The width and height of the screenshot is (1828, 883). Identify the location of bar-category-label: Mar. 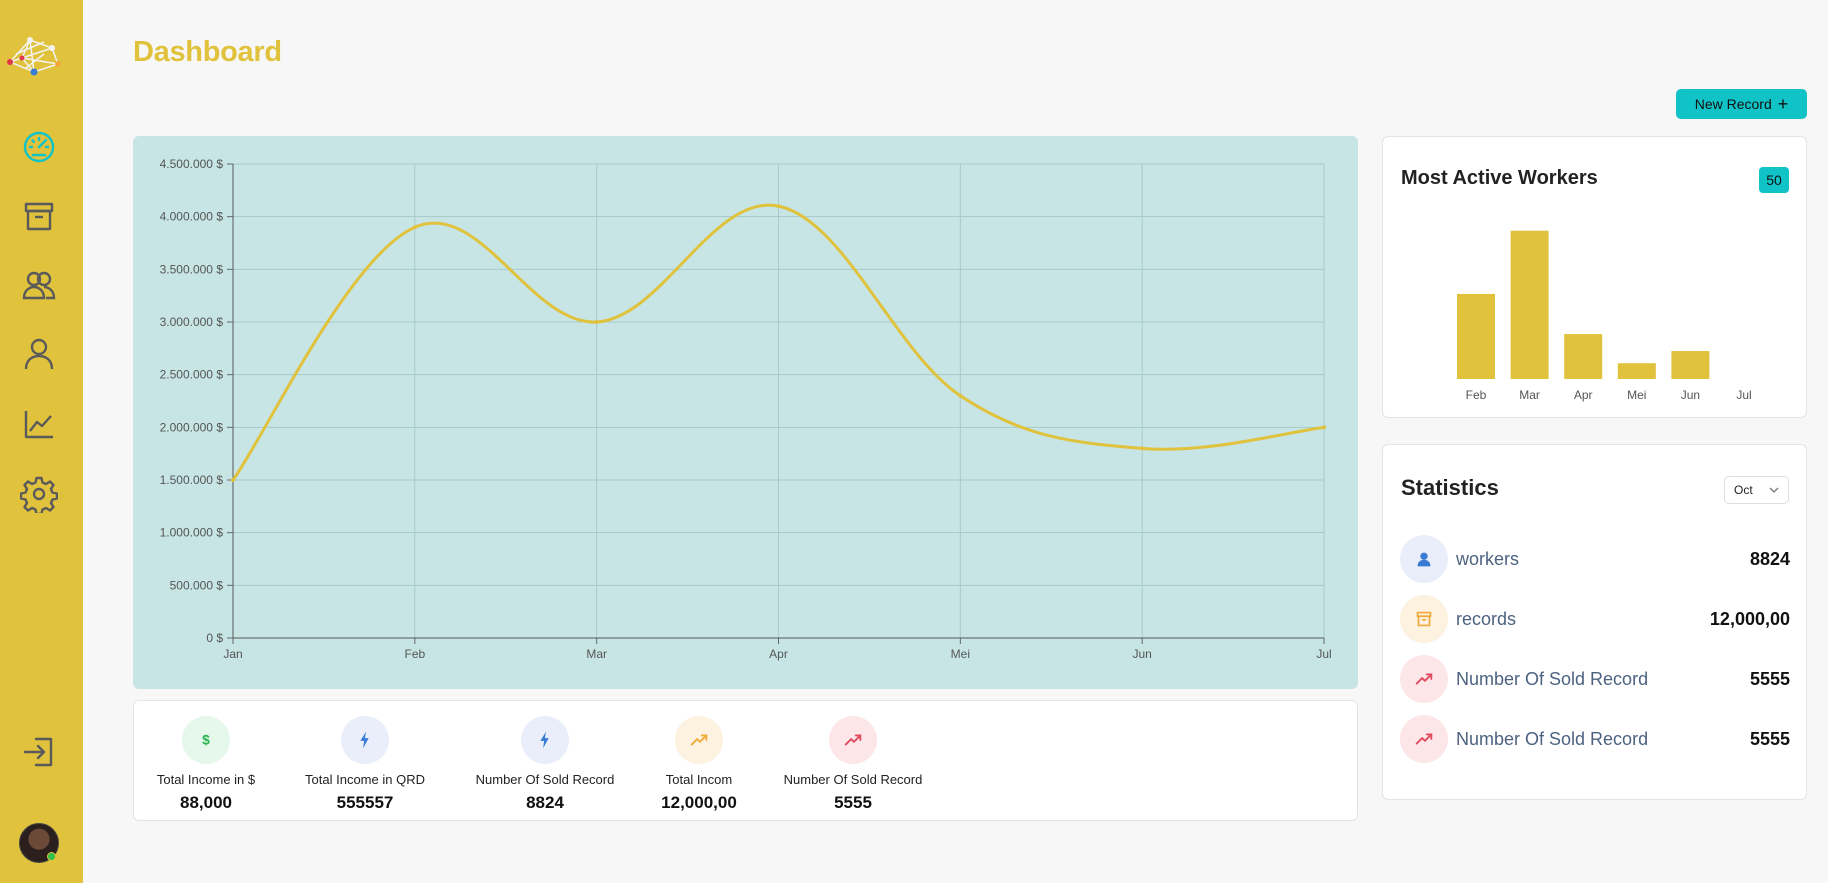
(1529, 395).